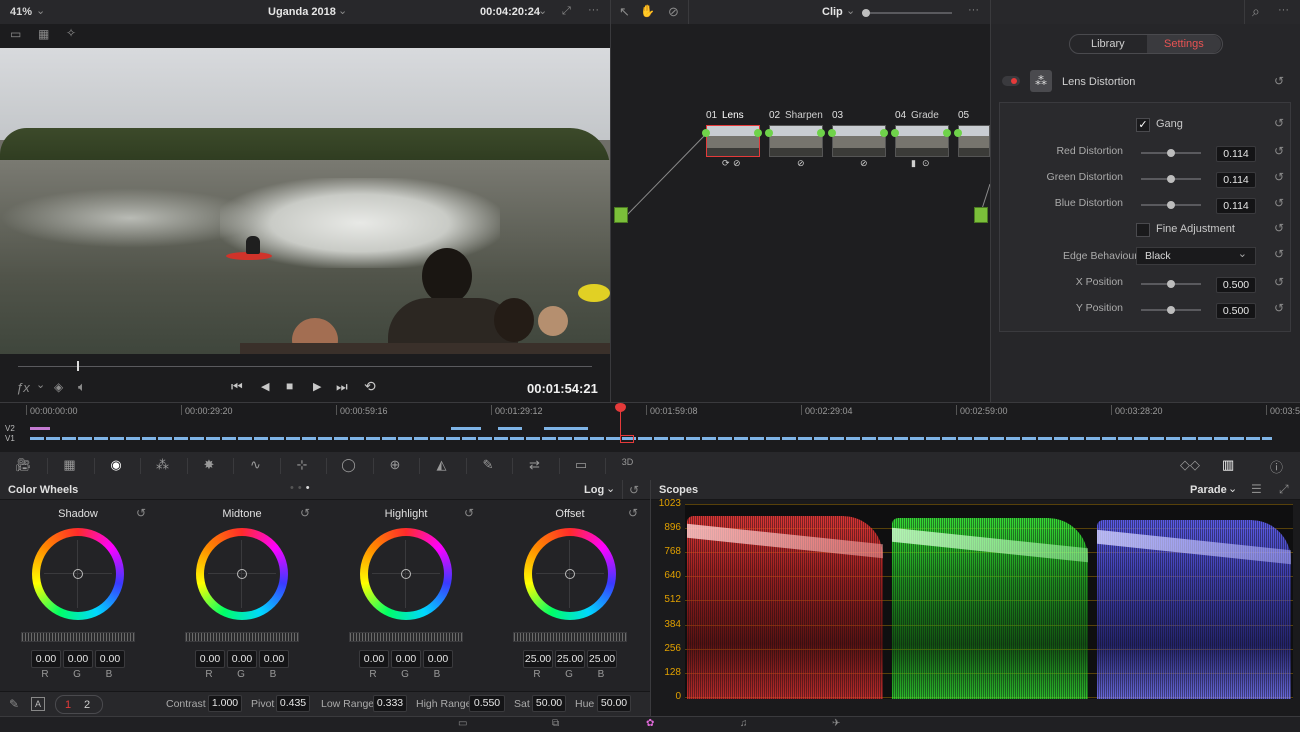  I want to click on zoom-level: 41%, so click(21, 12).